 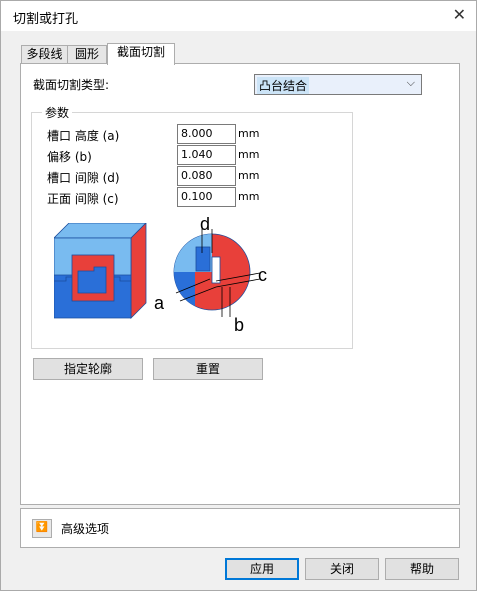 I want to click on cut-type-value: 凸台结合, so click(x=283, y=85).